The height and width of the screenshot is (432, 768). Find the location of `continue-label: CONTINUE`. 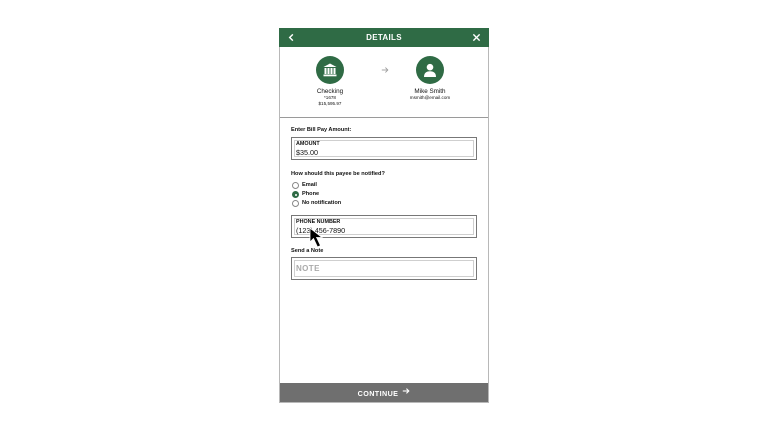

continue-label: CONTINUE is located at coordinates (378, 393).